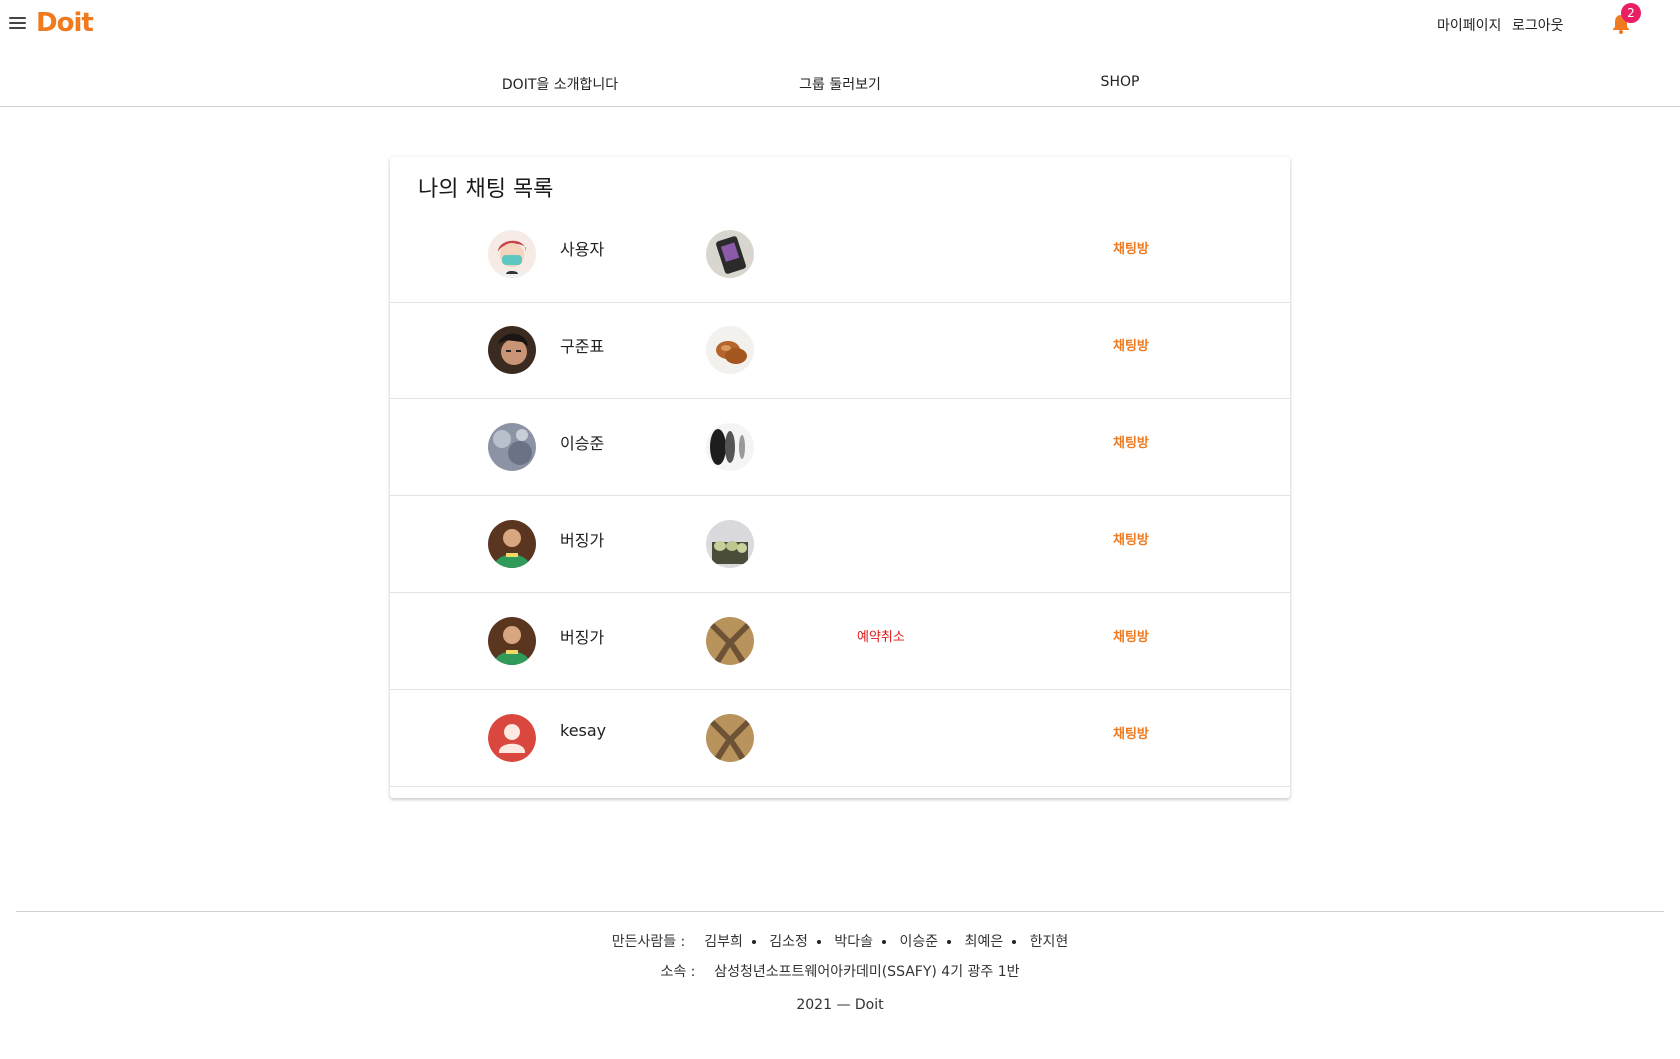 This screenshot has height=1059, width=1680. Describe the element at coordinates (840, 254) in the screenshot. I see `chat-row: 사용자 채팅방` at that location.